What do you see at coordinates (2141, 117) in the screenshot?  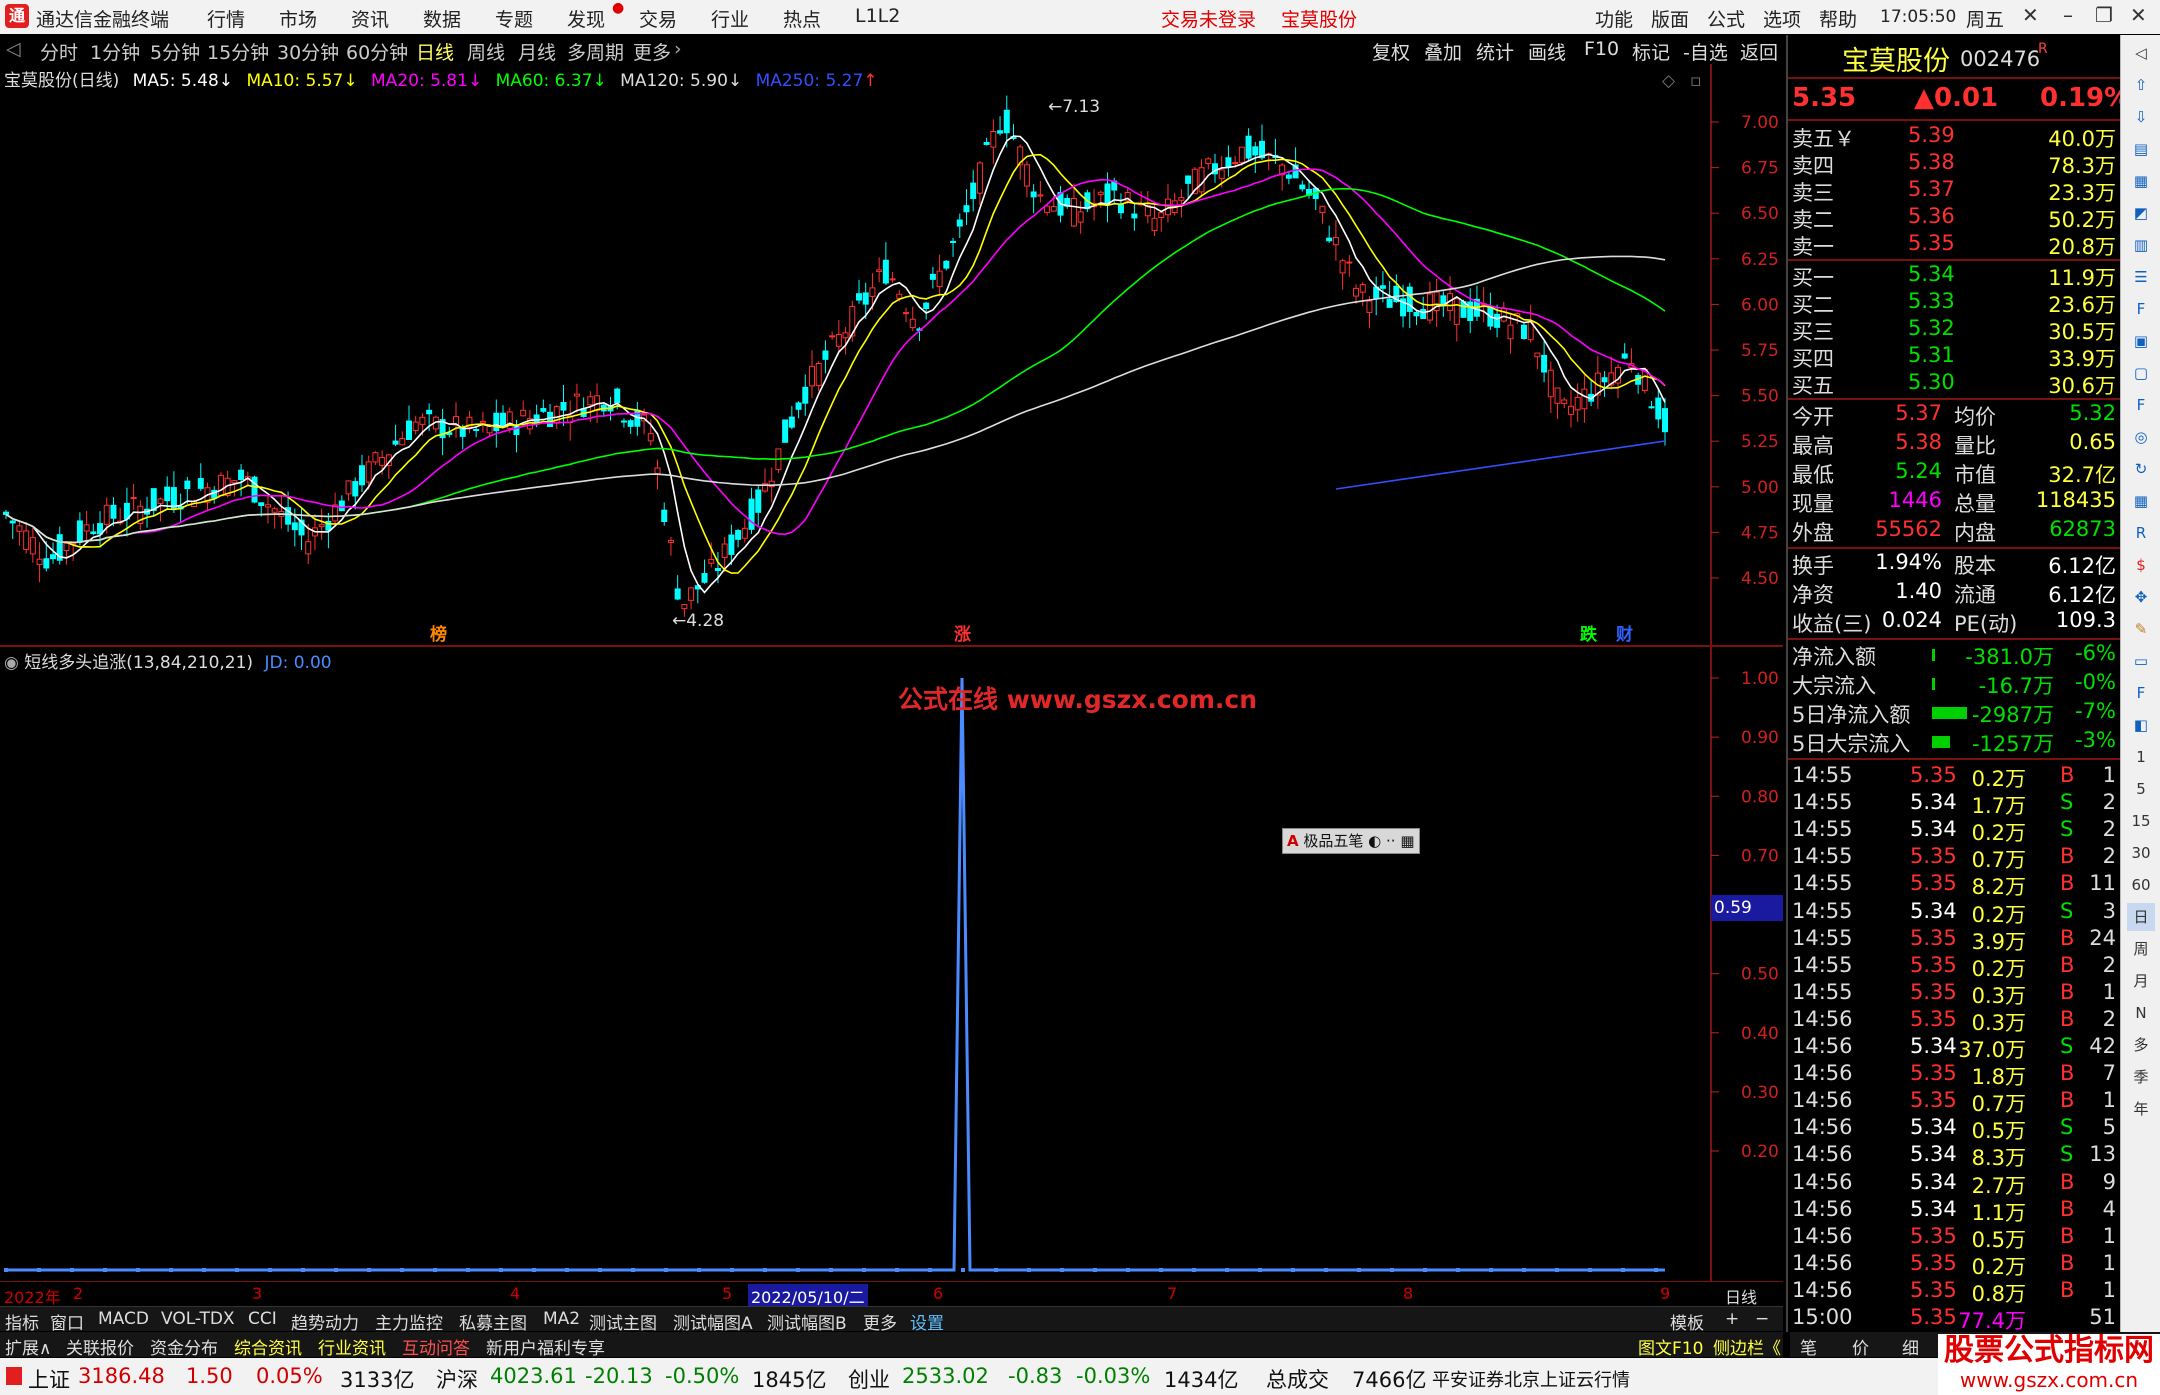 I see `down-arrow-icon: ⇩` at bounding box center [2141, 117].